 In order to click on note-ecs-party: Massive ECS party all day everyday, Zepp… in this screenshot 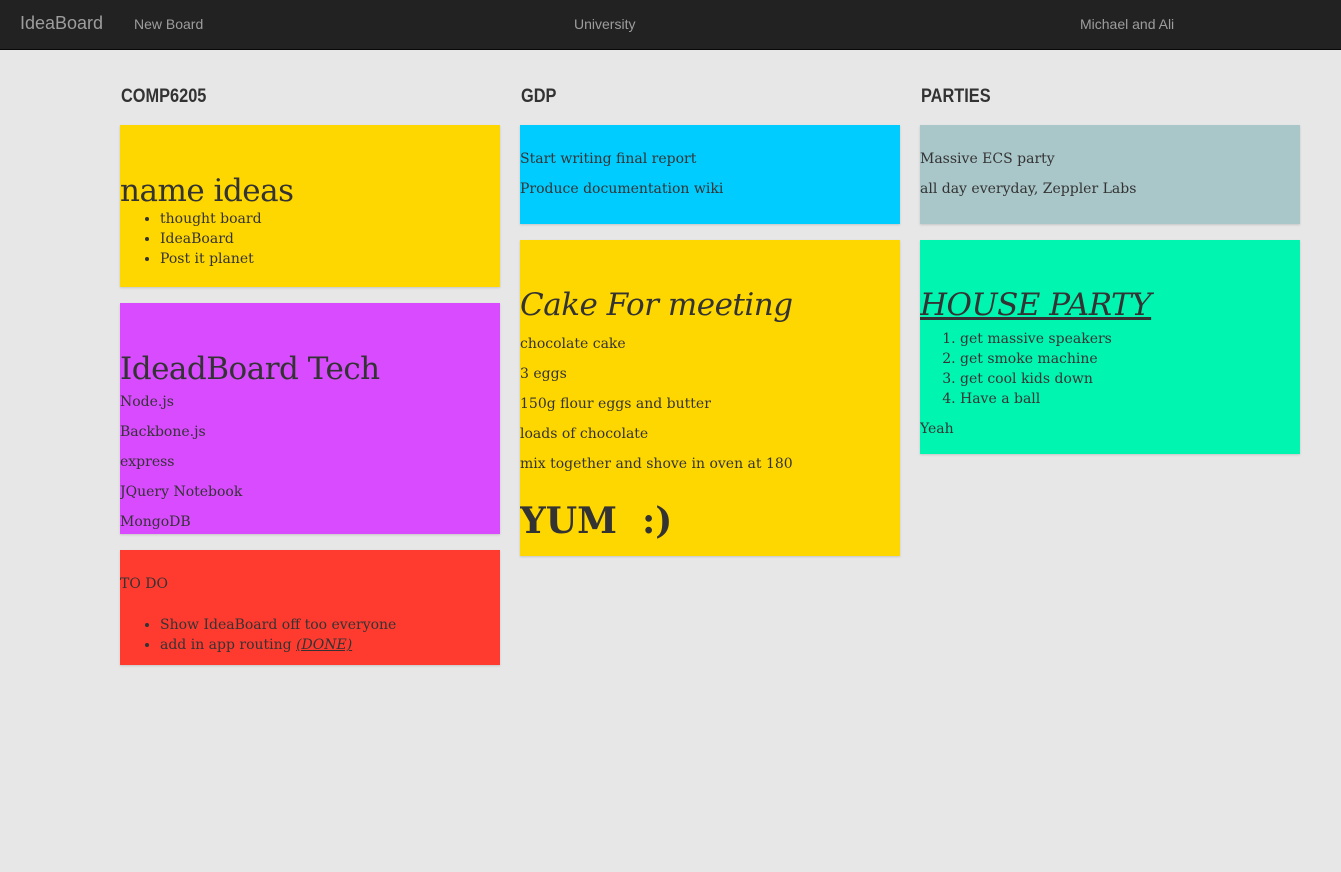, I will do `click(1110, 174)`.